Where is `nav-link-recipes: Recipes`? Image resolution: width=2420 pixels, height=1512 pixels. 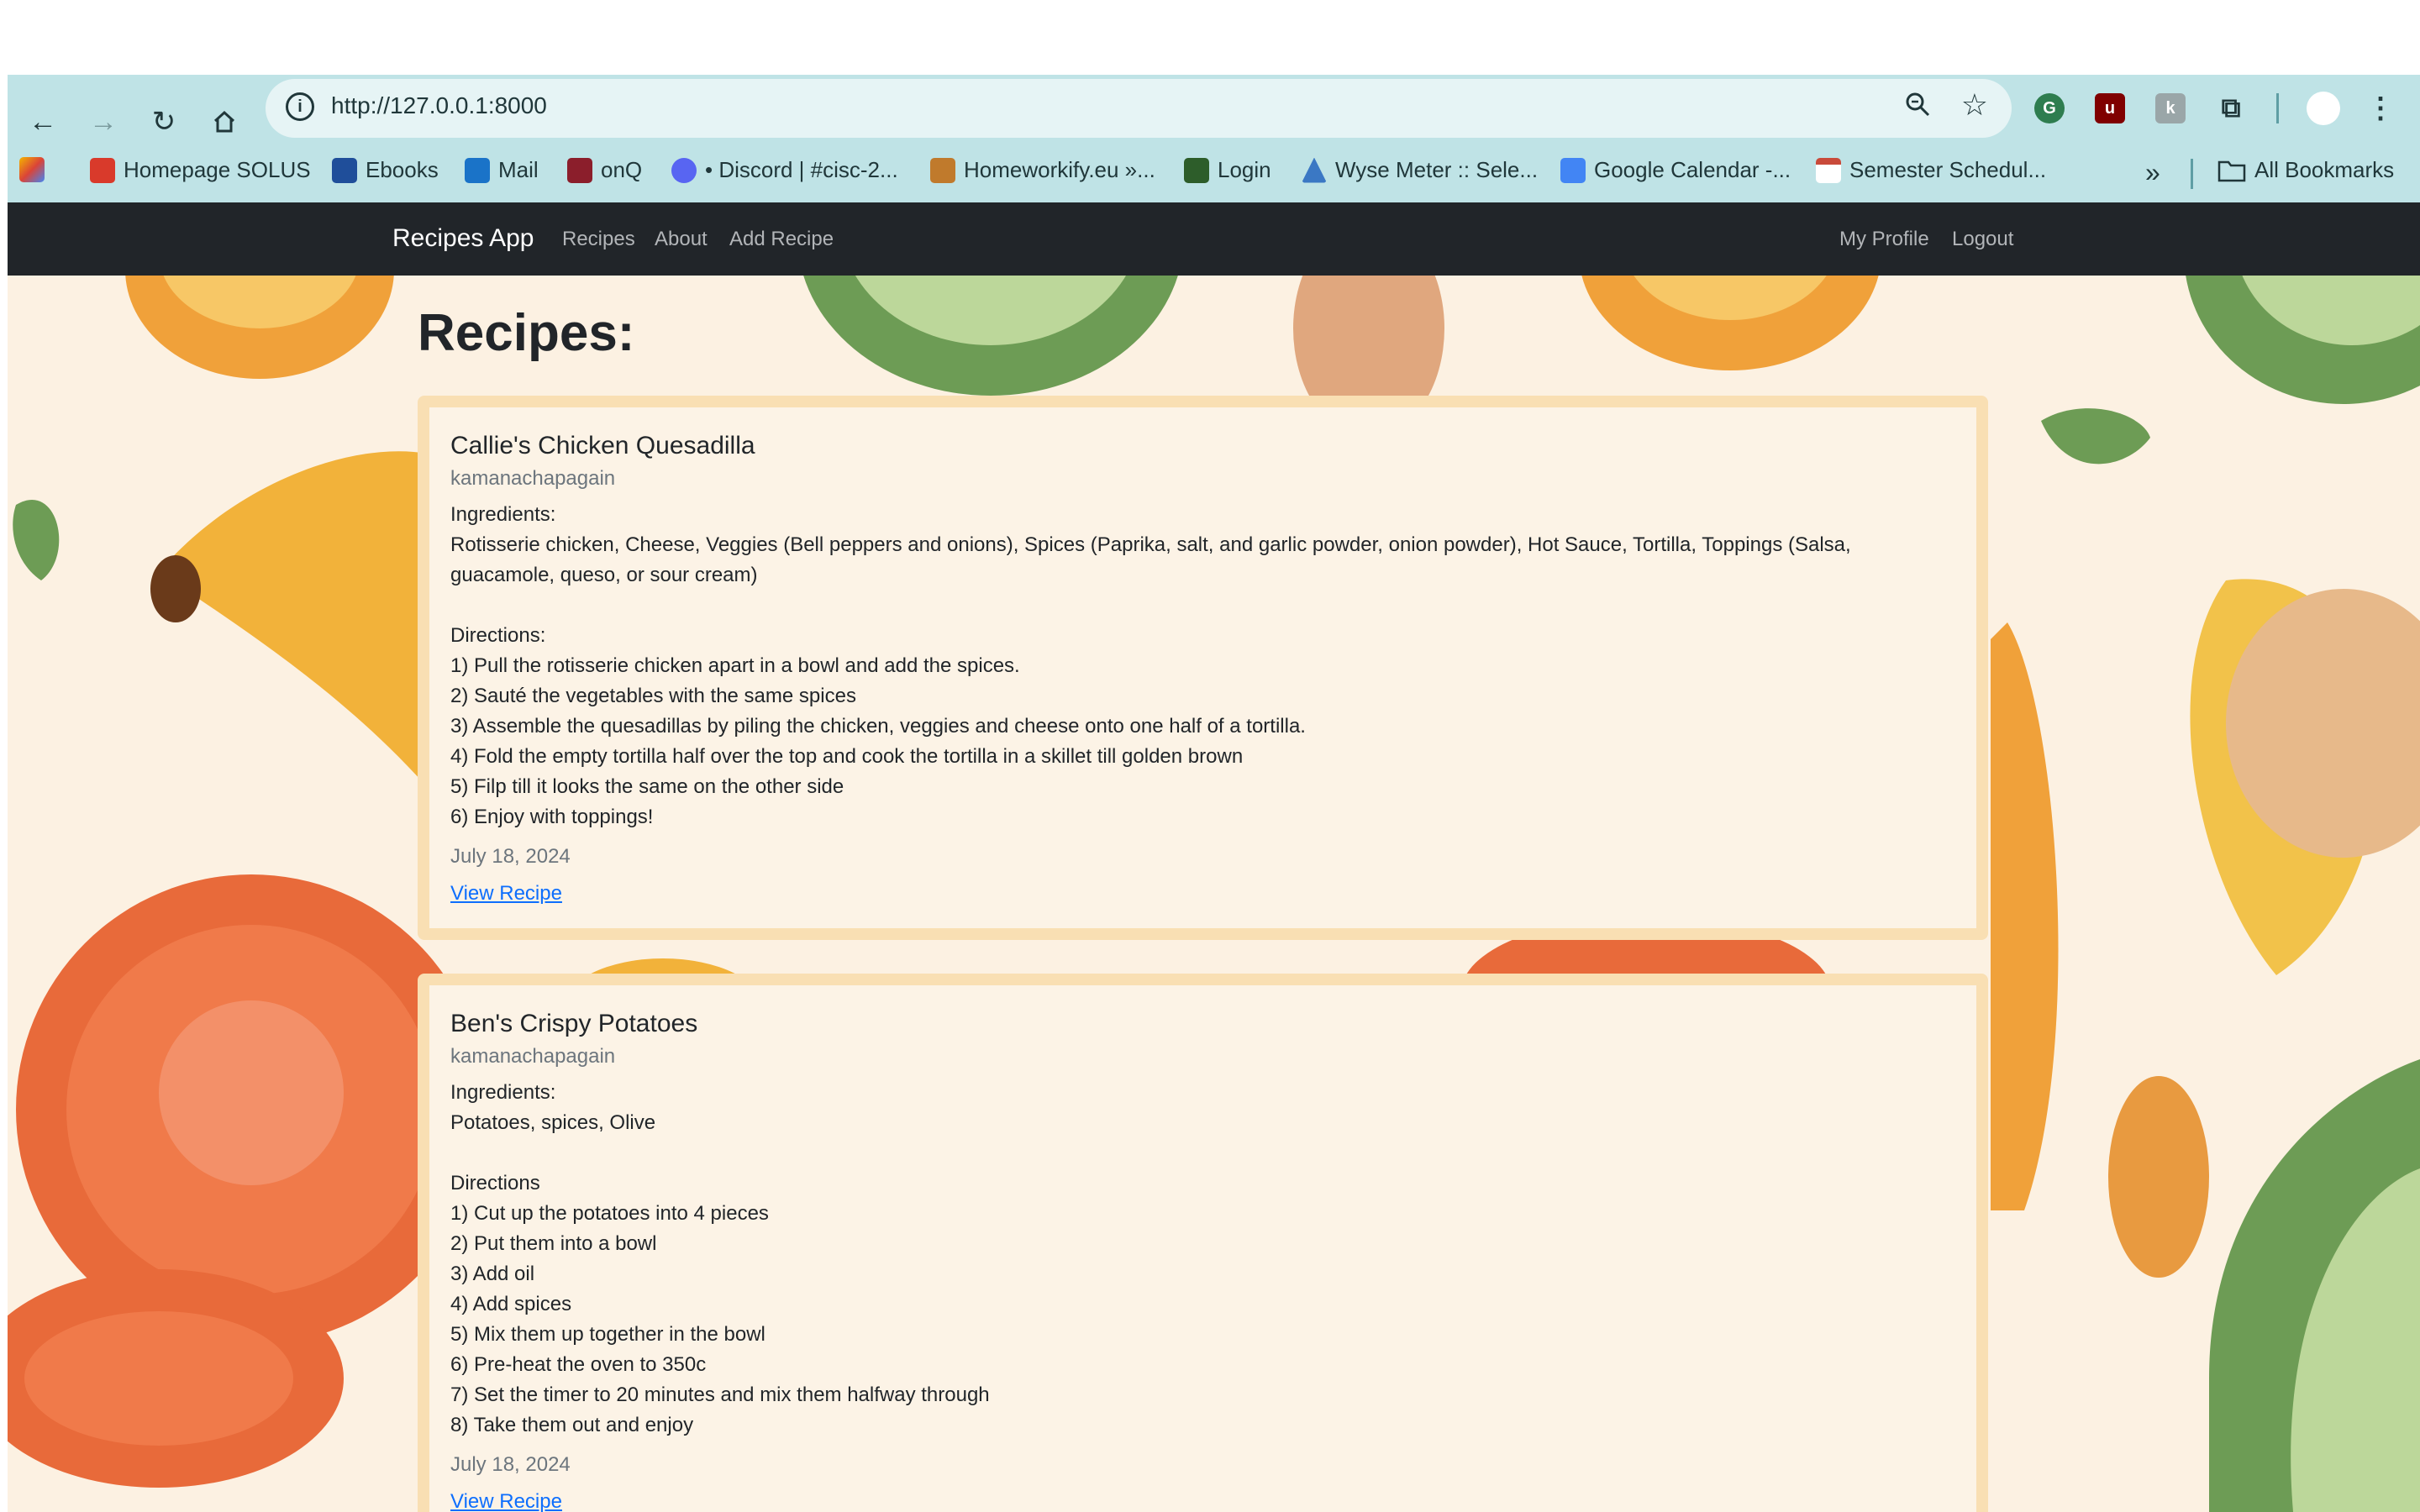 nav-link-recipes: Recipes is located at coordinates (598, 239).